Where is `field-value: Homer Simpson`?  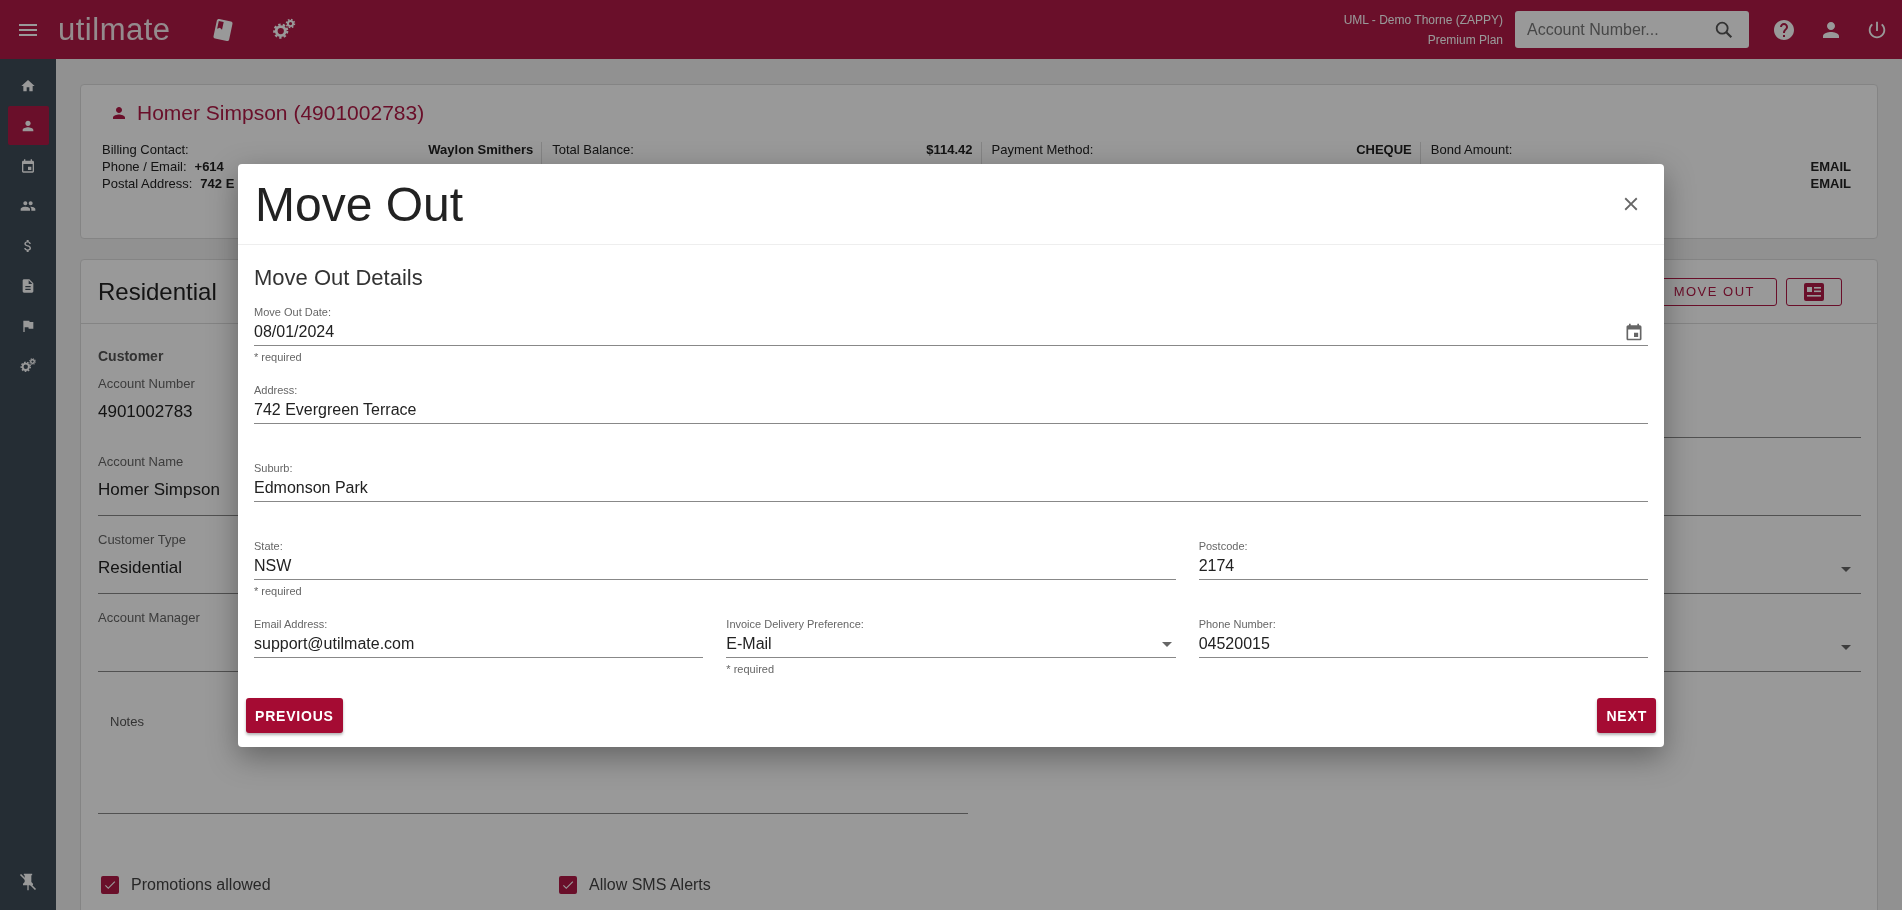 field-value: Homer Simpson is located at coordinates (159, 490).